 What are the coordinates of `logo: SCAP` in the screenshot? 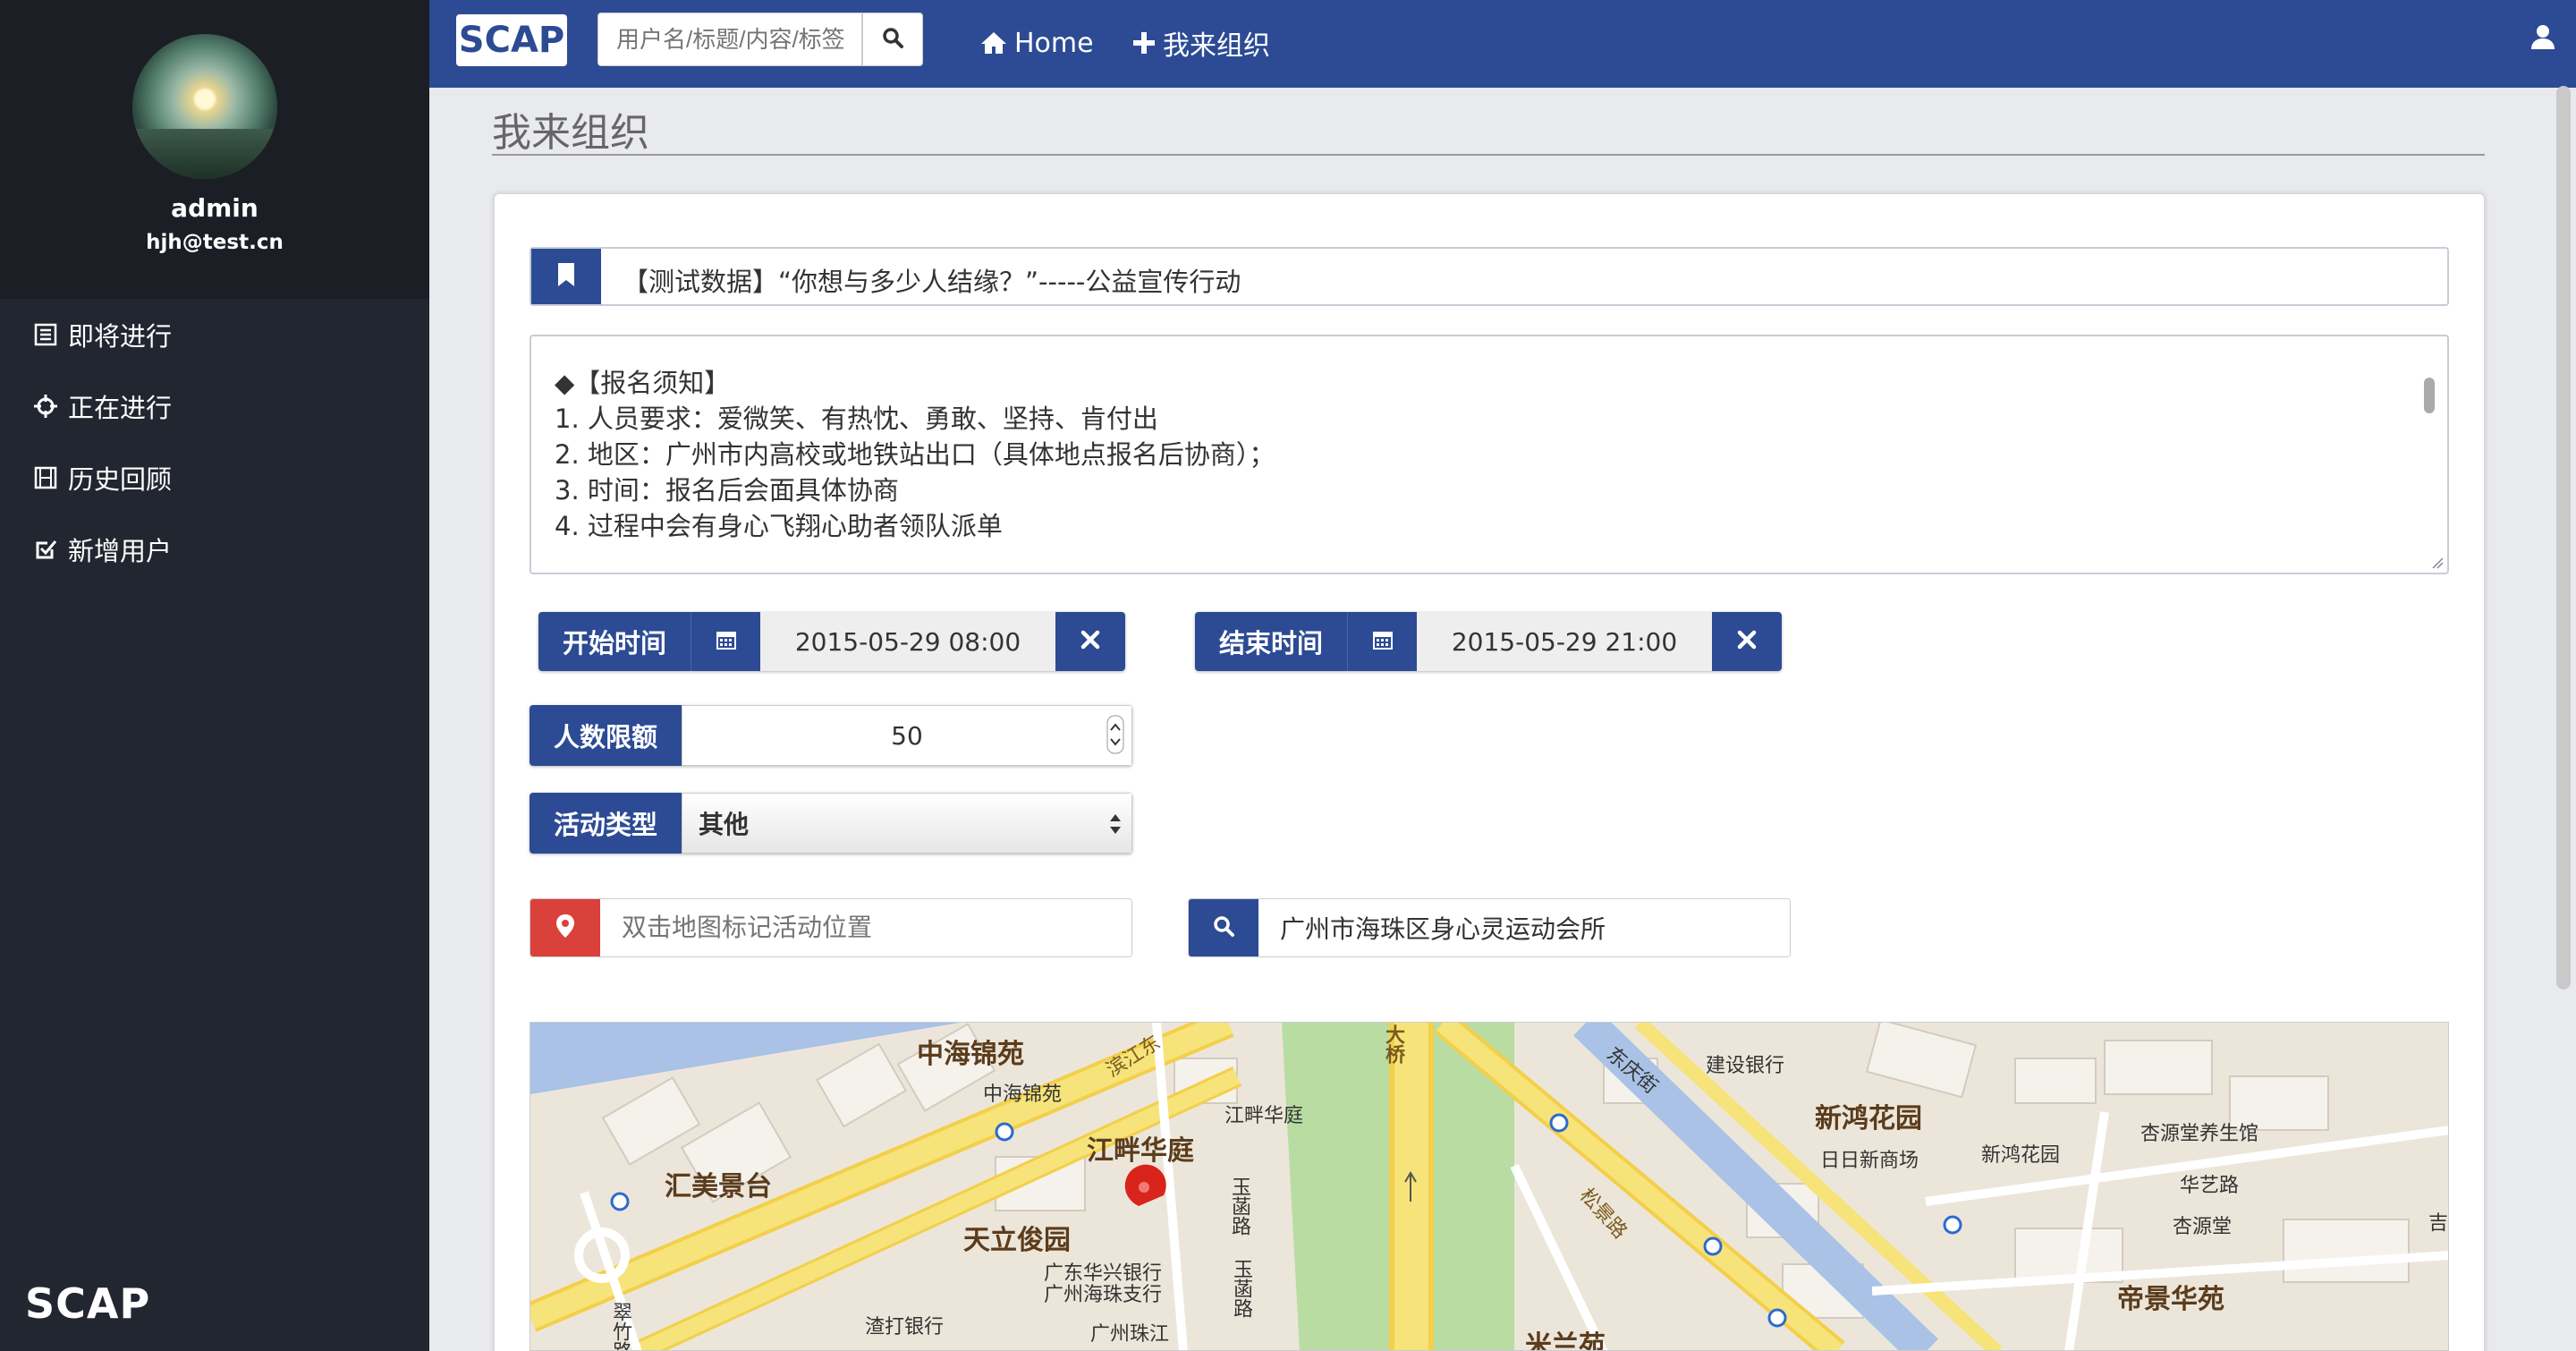 It's located at (511, 40).